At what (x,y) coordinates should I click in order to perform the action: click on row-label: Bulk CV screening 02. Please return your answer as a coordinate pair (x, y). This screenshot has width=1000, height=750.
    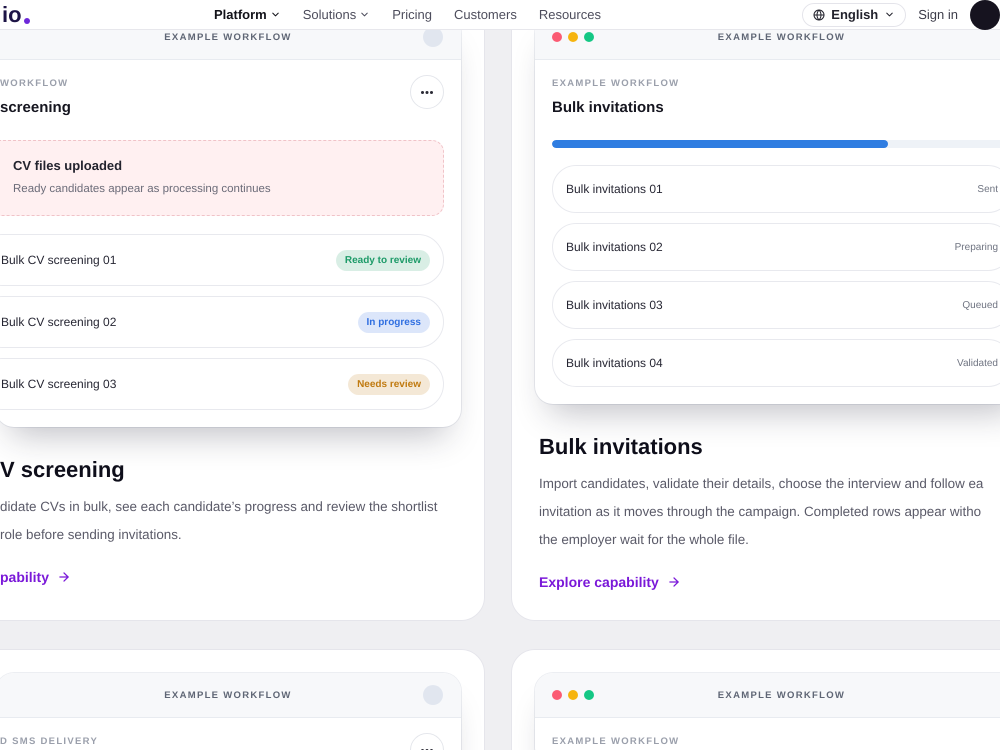
    Looking at the image, I should click on (58, 322).